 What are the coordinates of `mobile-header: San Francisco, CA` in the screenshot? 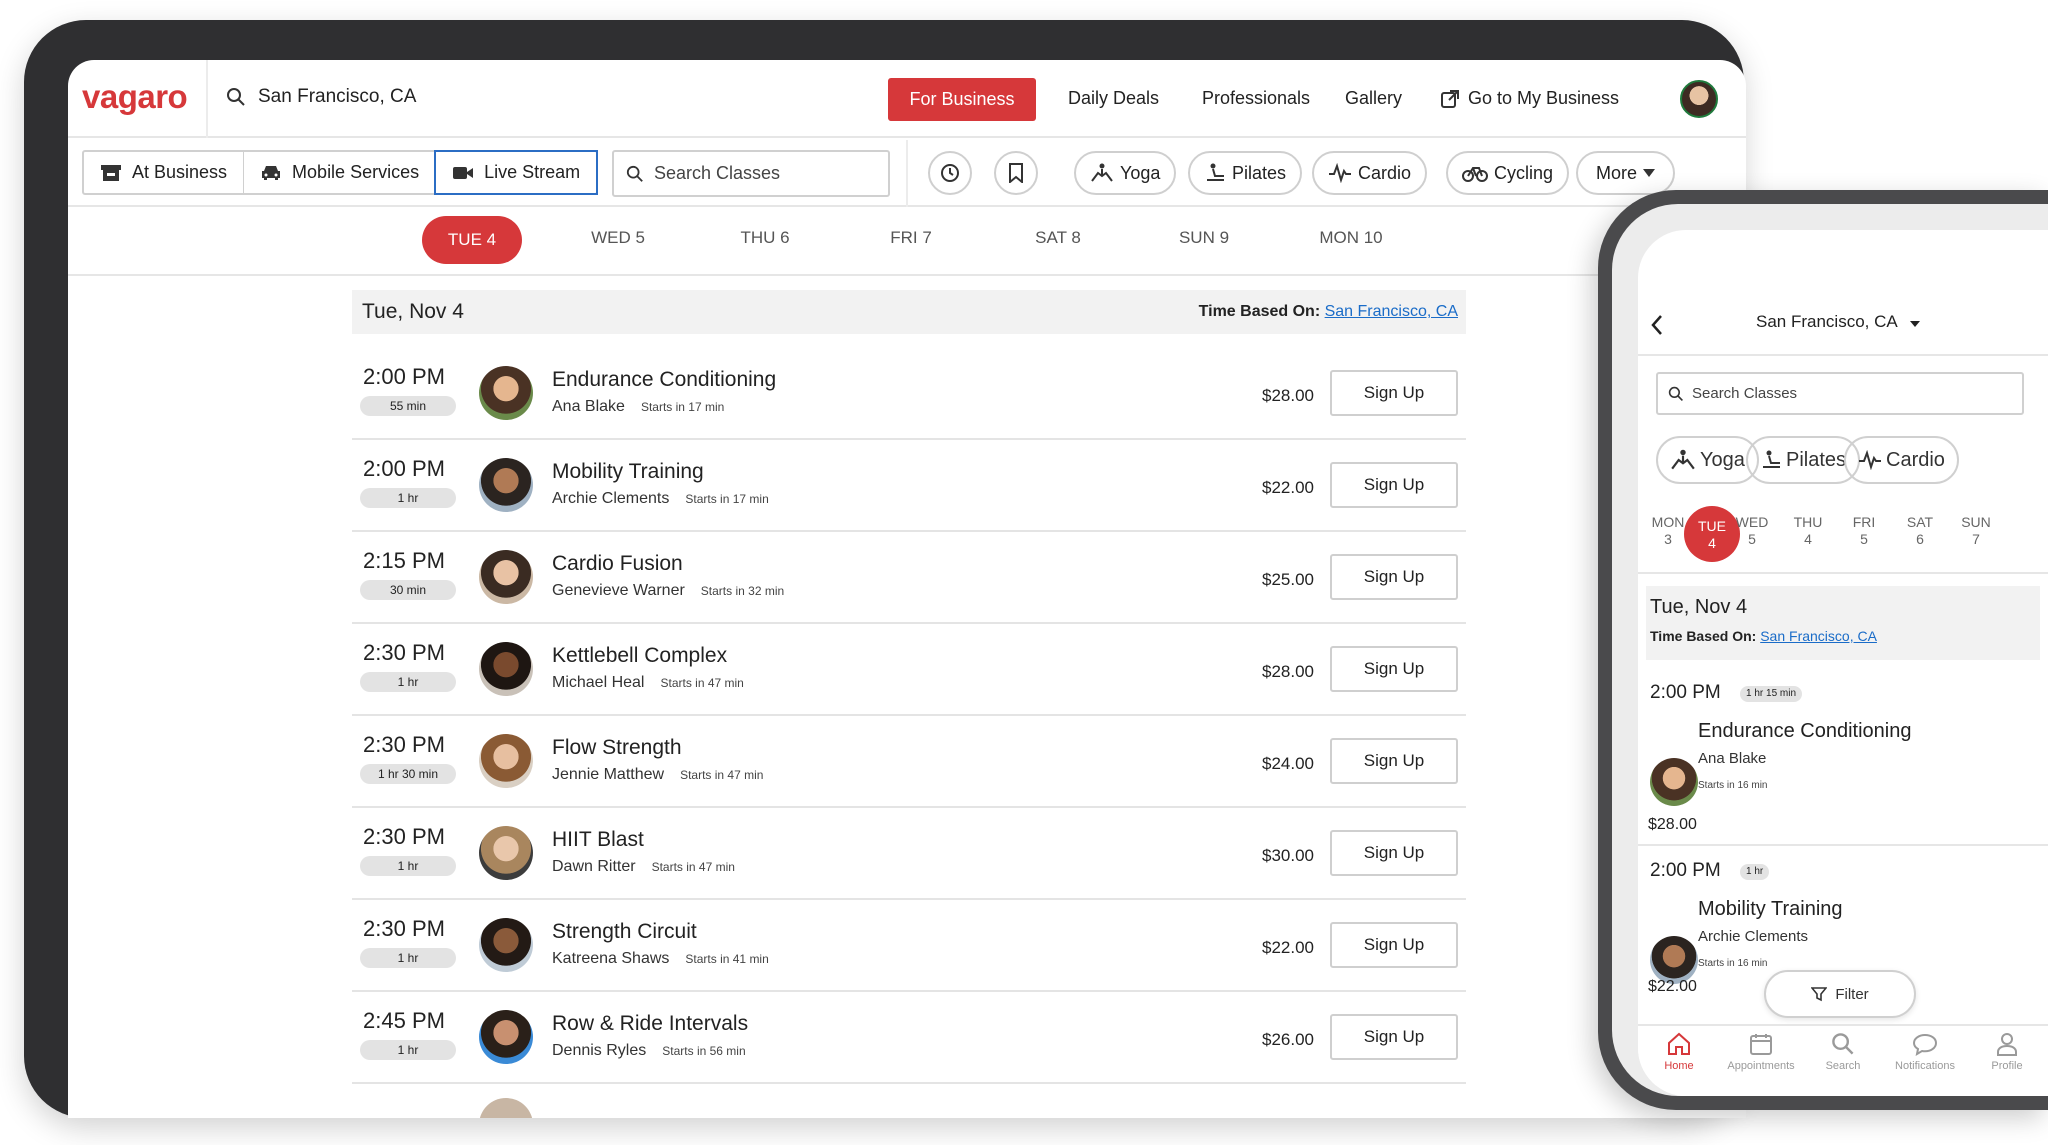 It's located at (1843, 332).